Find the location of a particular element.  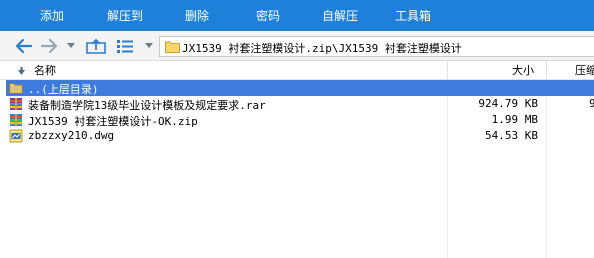

column-header: 名称 大小 压缩 is located at coordinates (297, 70).